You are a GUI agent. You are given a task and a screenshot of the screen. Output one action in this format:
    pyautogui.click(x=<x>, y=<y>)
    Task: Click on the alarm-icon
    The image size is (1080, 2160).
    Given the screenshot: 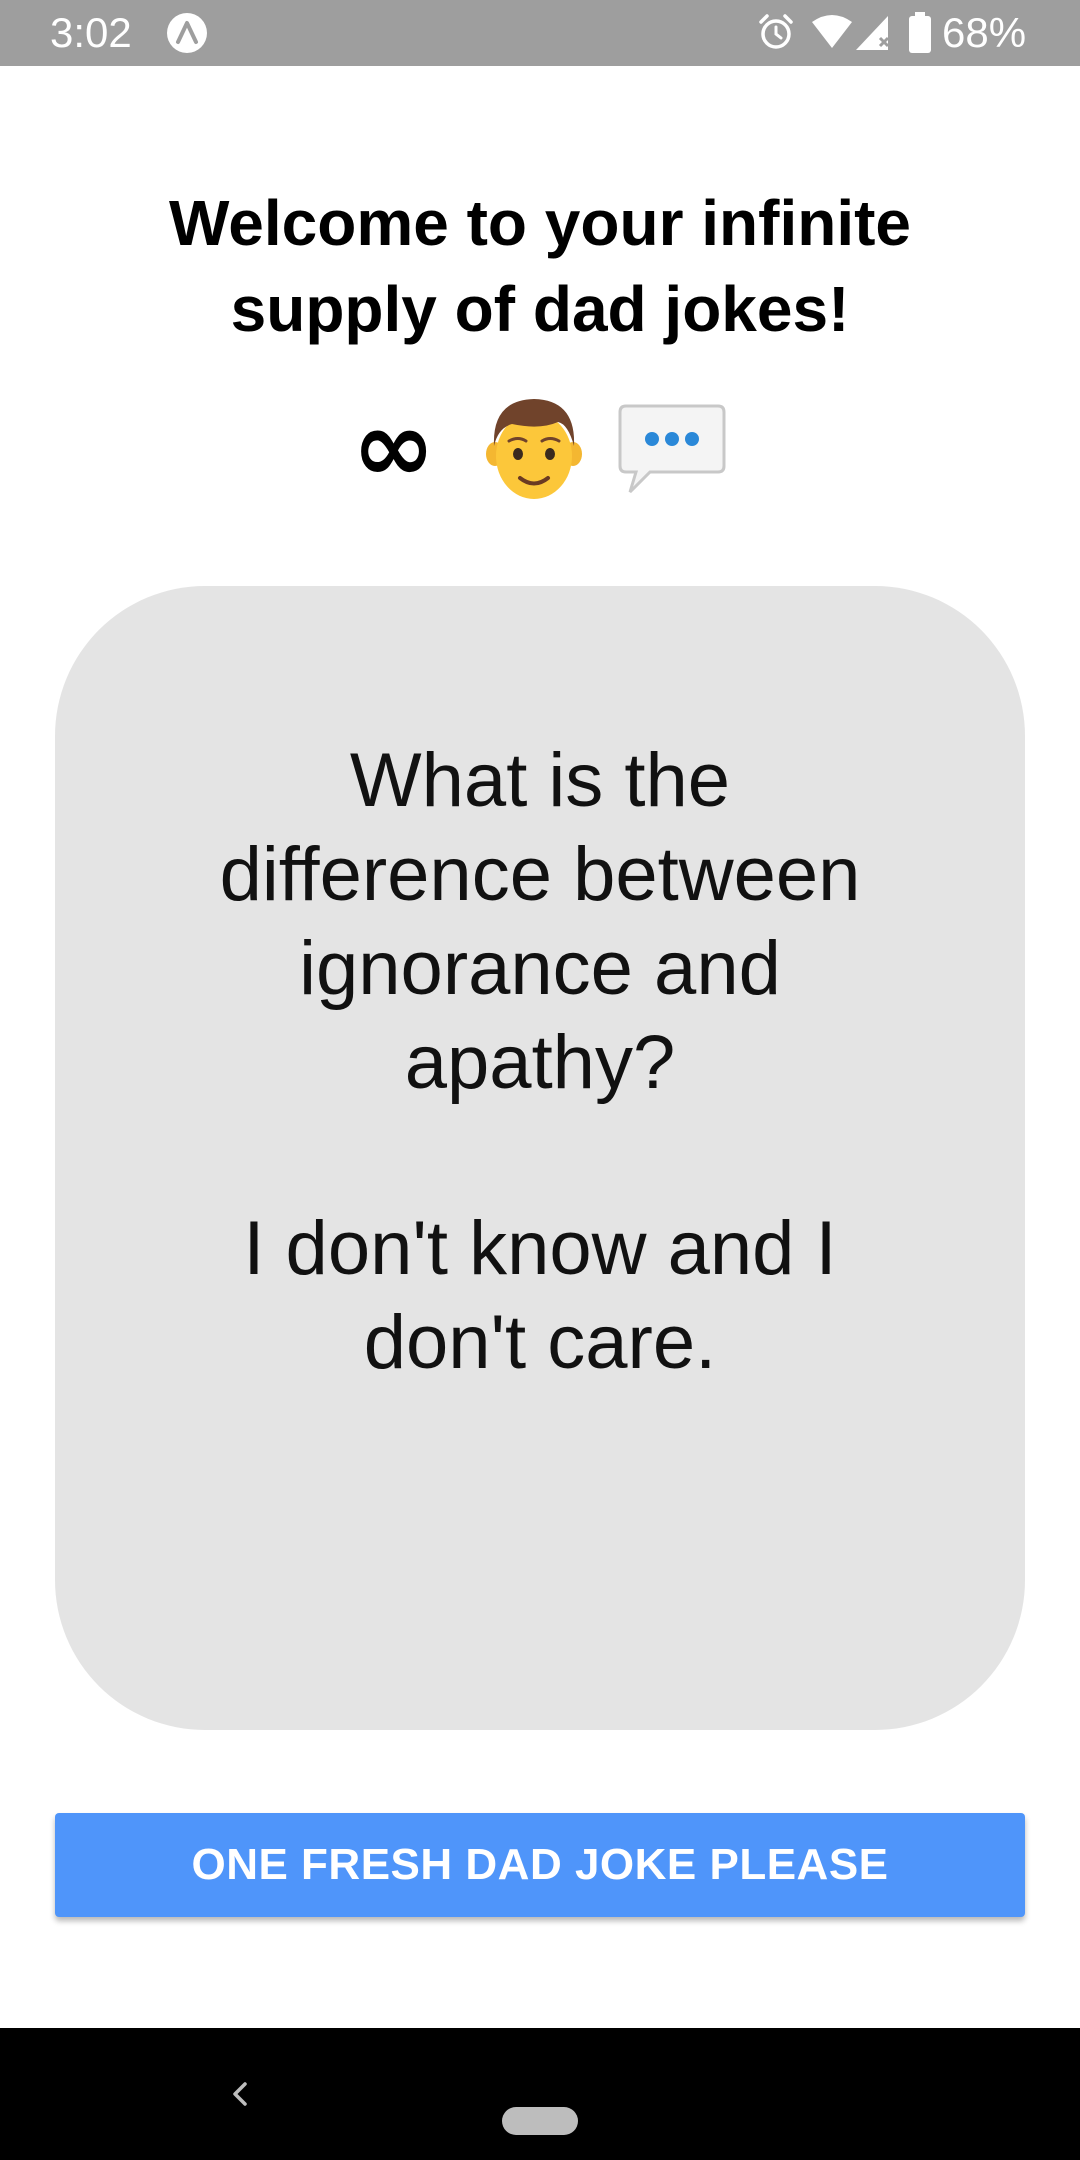 What is the action you would take?
    pyautogui.click(x=776, y=31)
    